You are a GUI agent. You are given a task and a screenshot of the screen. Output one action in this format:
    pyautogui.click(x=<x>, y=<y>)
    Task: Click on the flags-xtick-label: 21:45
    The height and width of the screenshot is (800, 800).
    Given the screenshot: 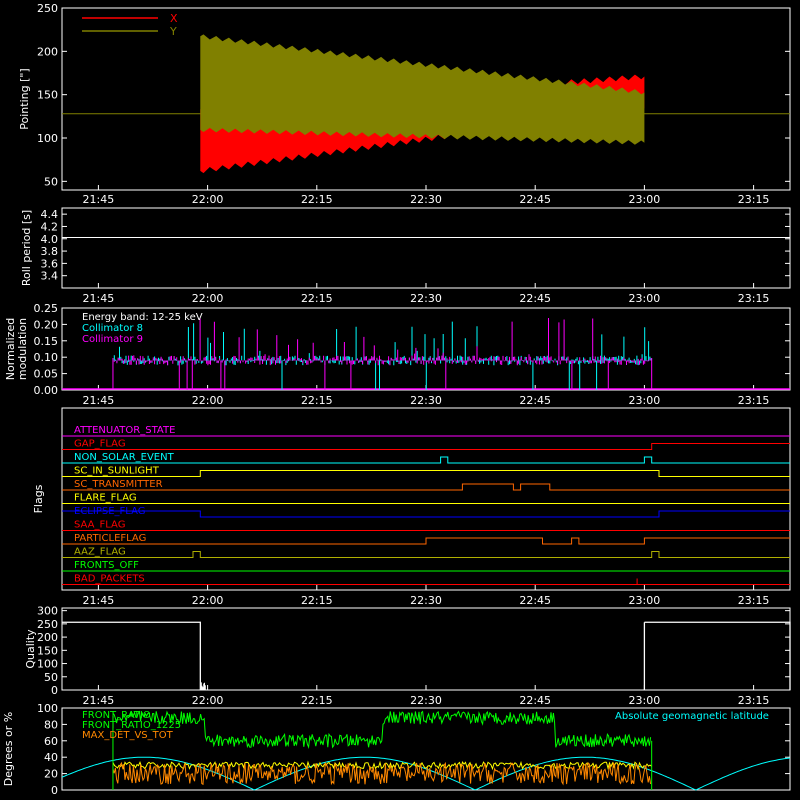 What is the action you would take?
    pyautogui.click(x=99, y=600)
    